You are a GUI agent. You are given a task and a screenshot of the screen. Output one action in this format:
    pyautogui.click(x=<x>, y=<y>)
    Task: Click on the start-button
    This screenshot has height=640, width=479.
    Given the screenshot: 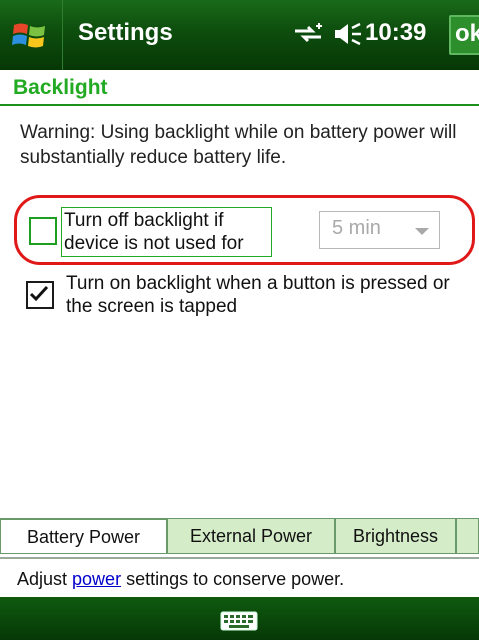 What is the action you would take?
    pyautogui.click(x=31, y=35)
    